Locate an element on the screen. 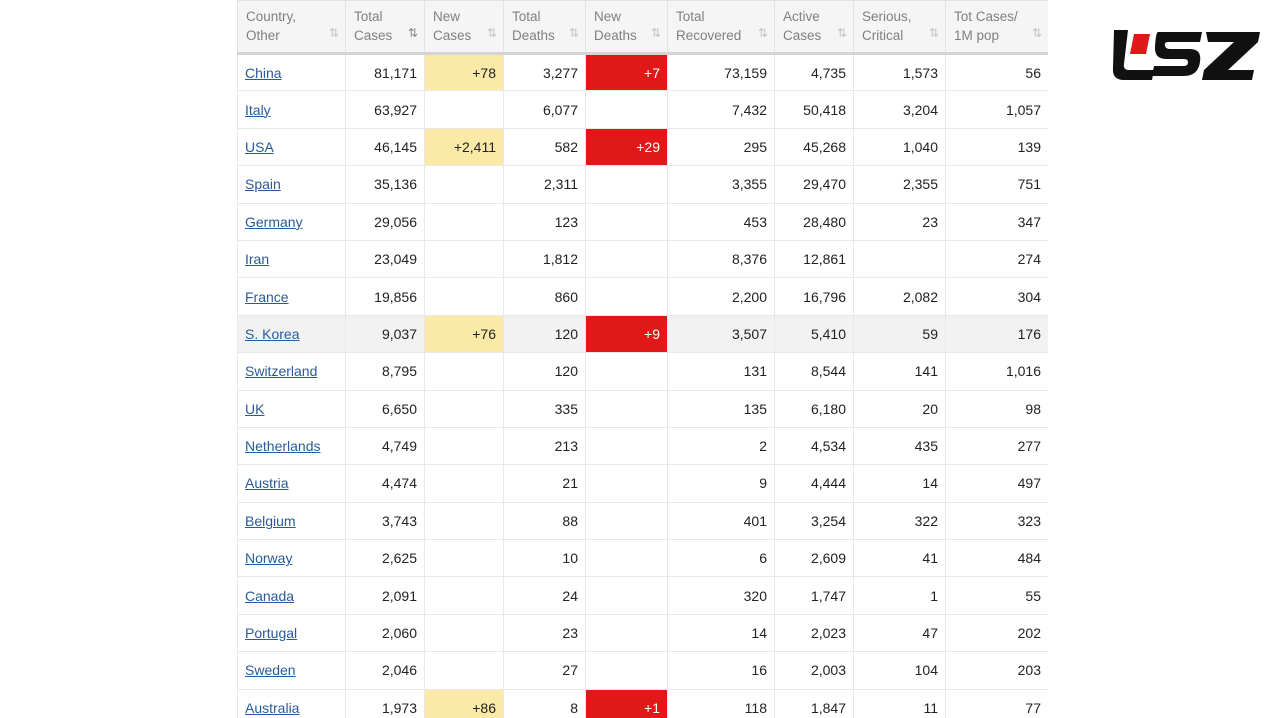 The image size is (1280, 718). country-link: S. Korea is located at coordinates (272, 334).